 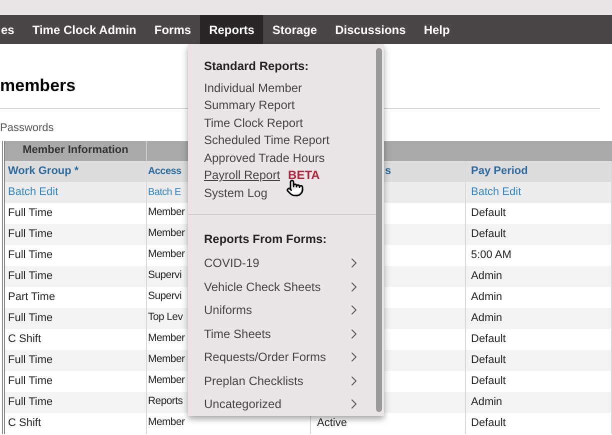 I want to click on menu-heading: Standard Reports:, so click(x=256, y=66).